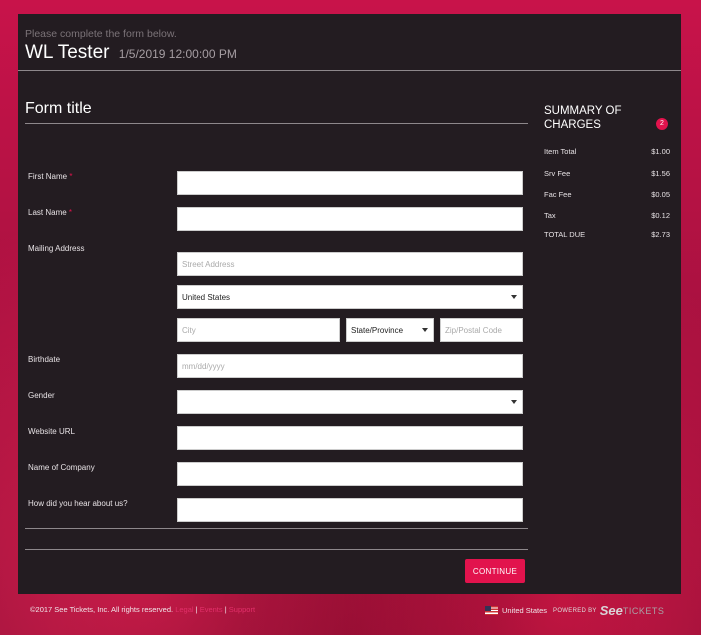 This screenshot has width=701, height=635. Describe the element at coordinates (44, 359) in the screenshot. I see `birthdate-label: Birthdate` at that location.